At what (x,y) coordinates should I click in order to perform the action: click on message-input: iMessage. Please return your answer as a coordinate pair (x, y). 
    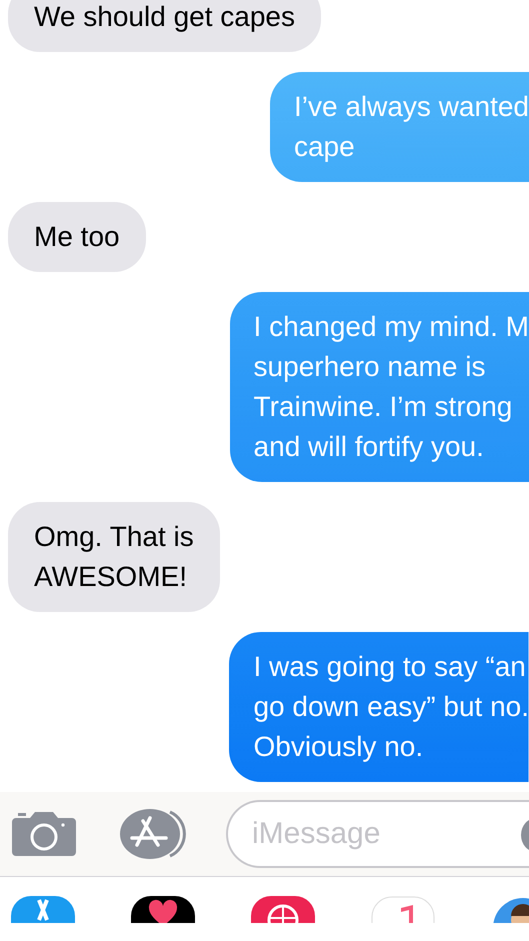
    Looking at the image, I should click on (360, 834).